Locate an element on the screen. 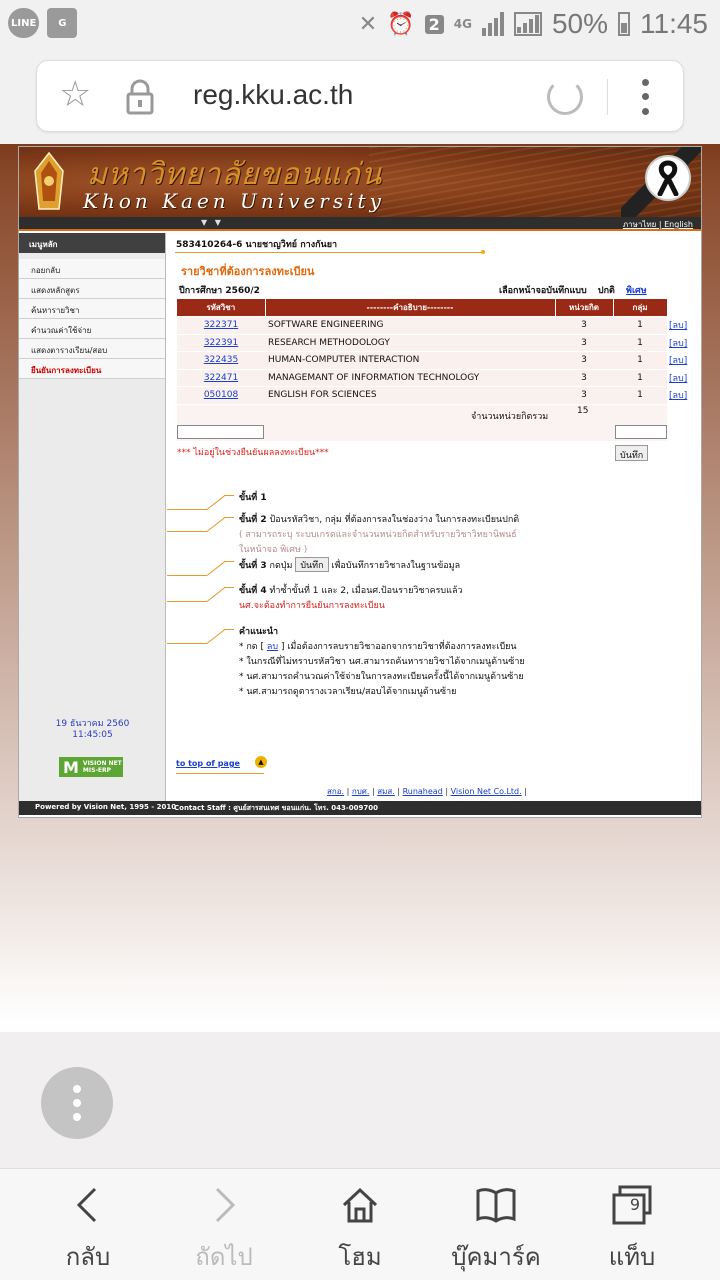 The width and height of the screenshot is (720, 1280). course-code-link: 322435 is located at coordinates (221, 360).